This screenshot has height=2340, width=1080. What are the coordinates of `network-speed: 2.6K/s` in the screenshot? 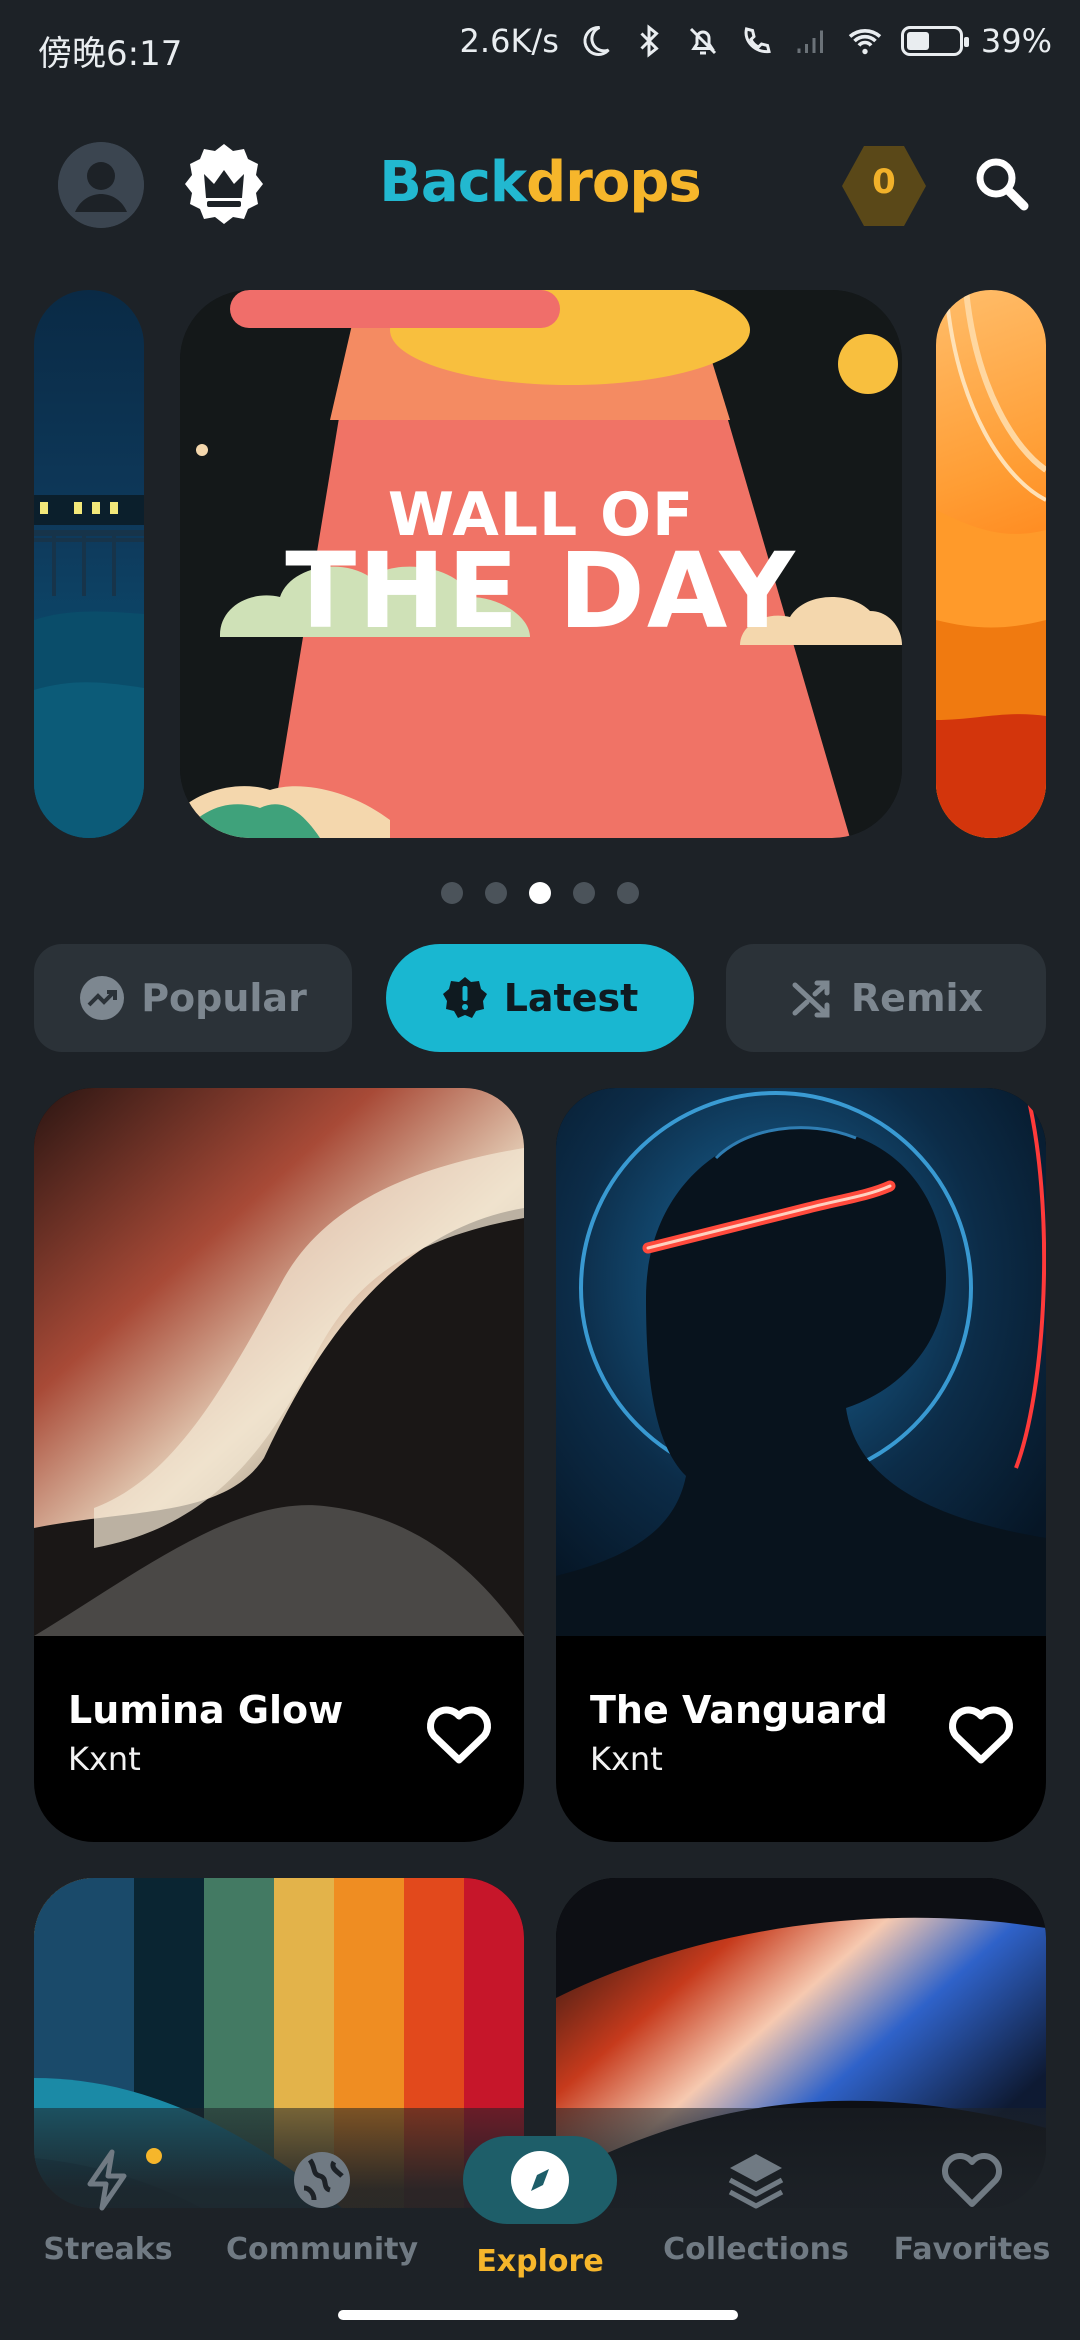 It's located at (509, 41).